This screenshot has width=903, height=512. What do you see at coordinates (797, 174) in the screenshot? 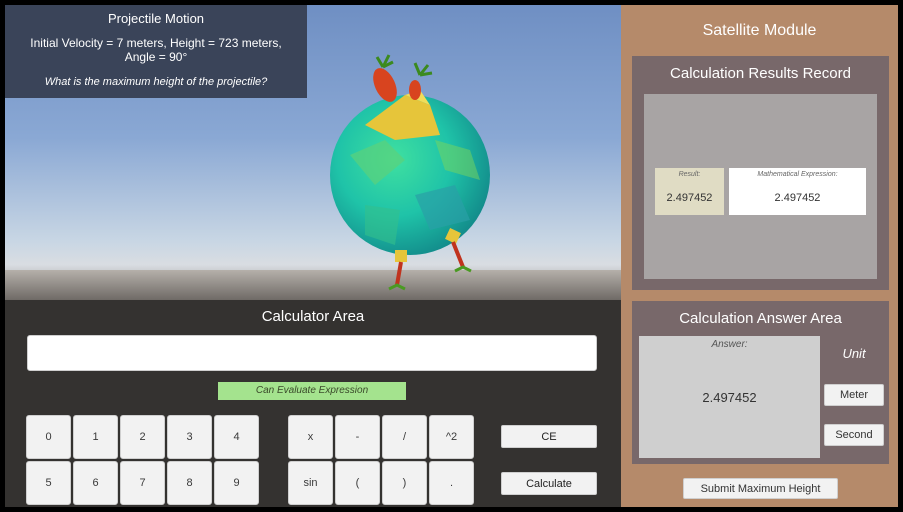
I see `expression-label: Mathematical Expression:` at bounding box center [797, 174].